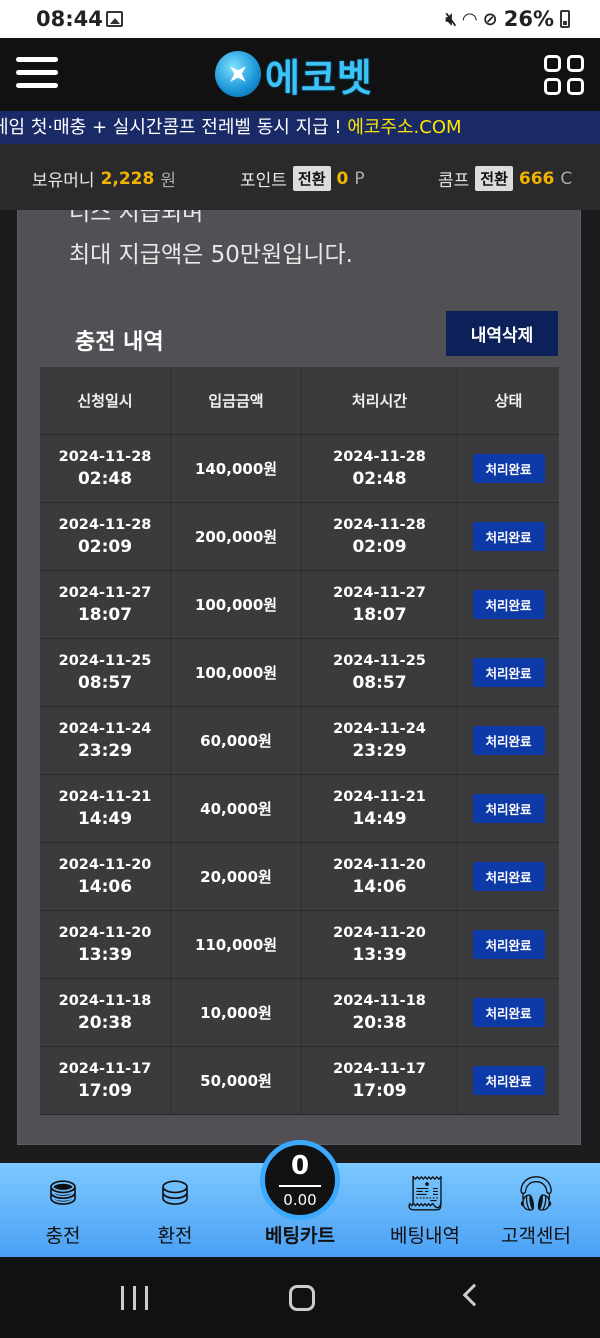  I want to click on gallery-icon, so click(114, 19).